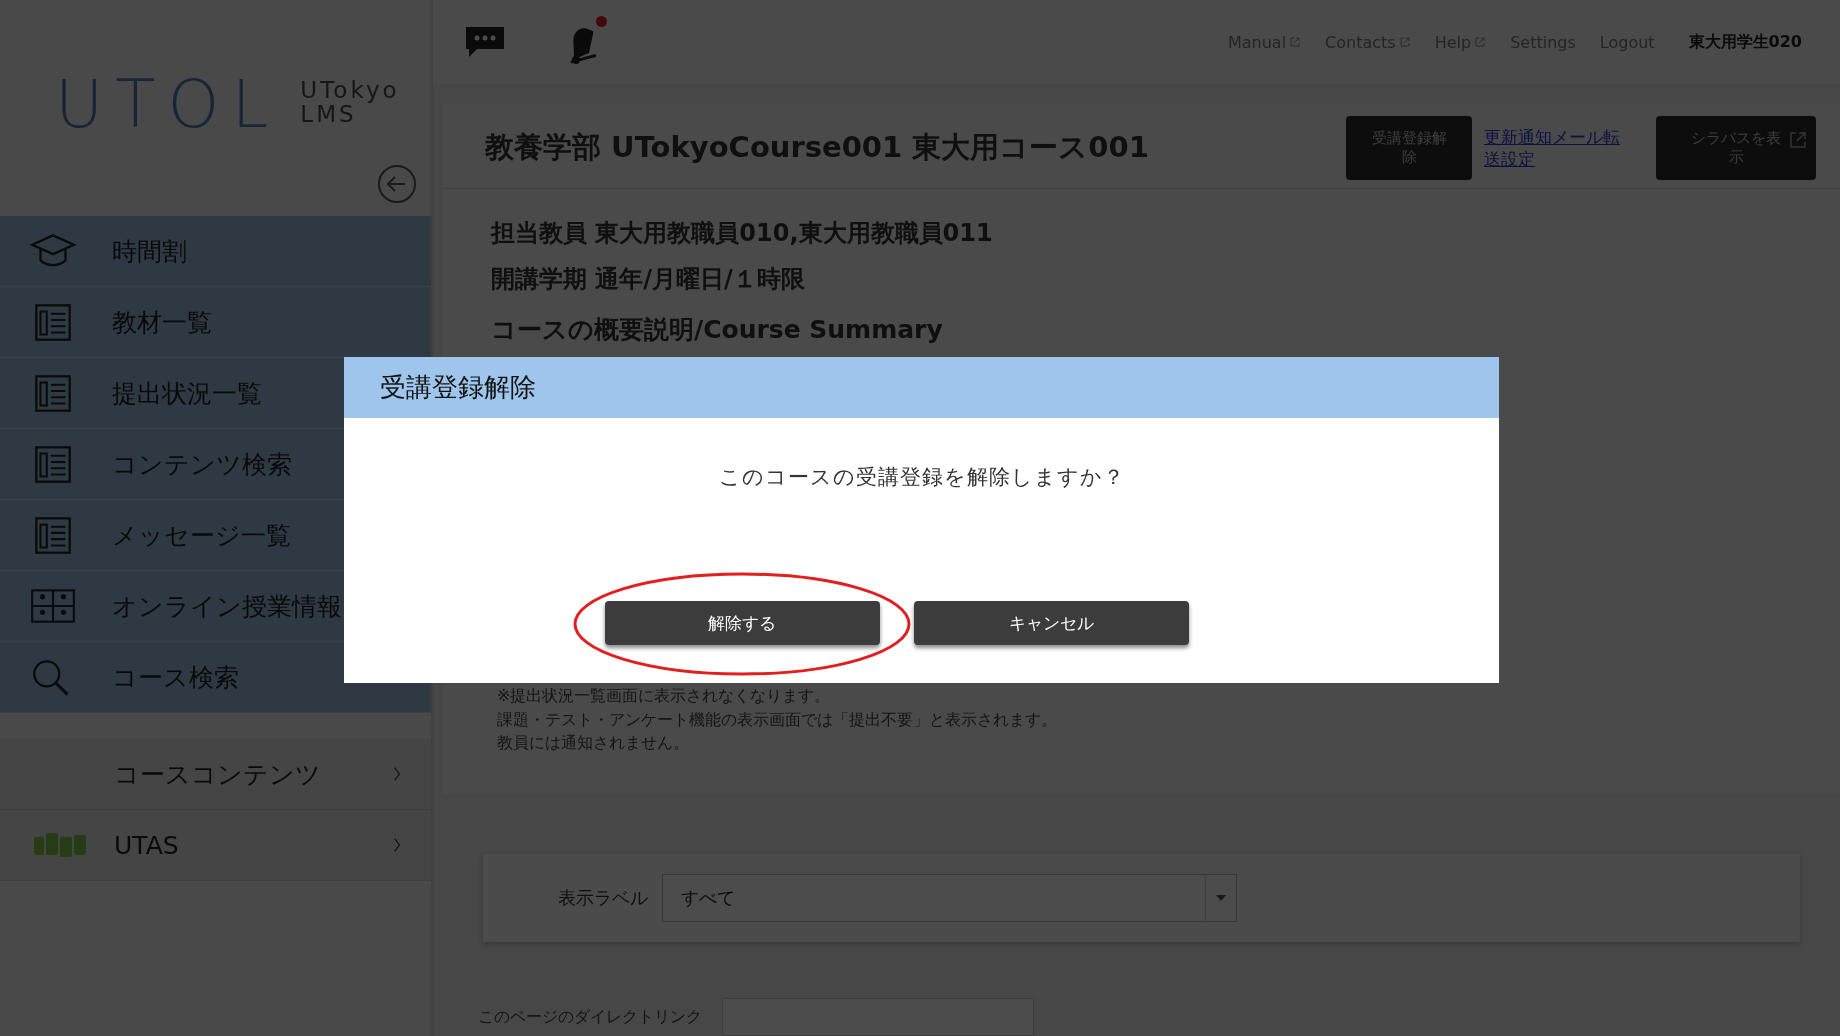 The image size is (1840, 1036). I want to click on dialog-button: 解除する, so click(742, 623).